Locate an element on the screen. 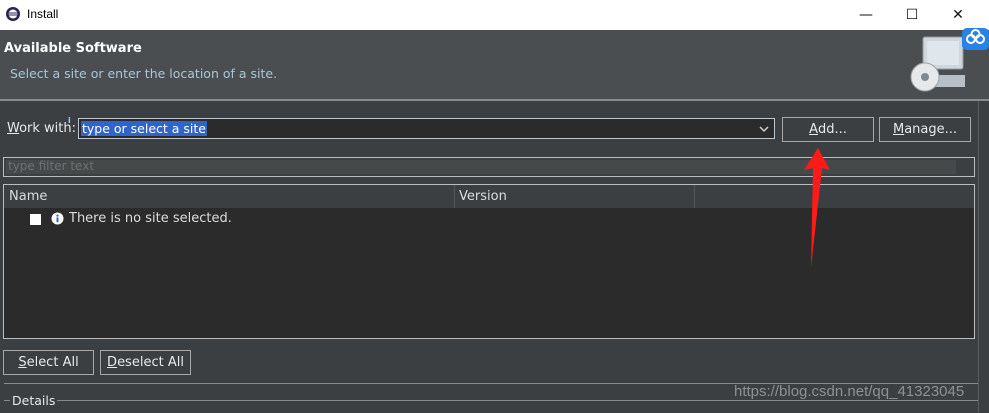  header-divider is located at coordinates (494, 100).